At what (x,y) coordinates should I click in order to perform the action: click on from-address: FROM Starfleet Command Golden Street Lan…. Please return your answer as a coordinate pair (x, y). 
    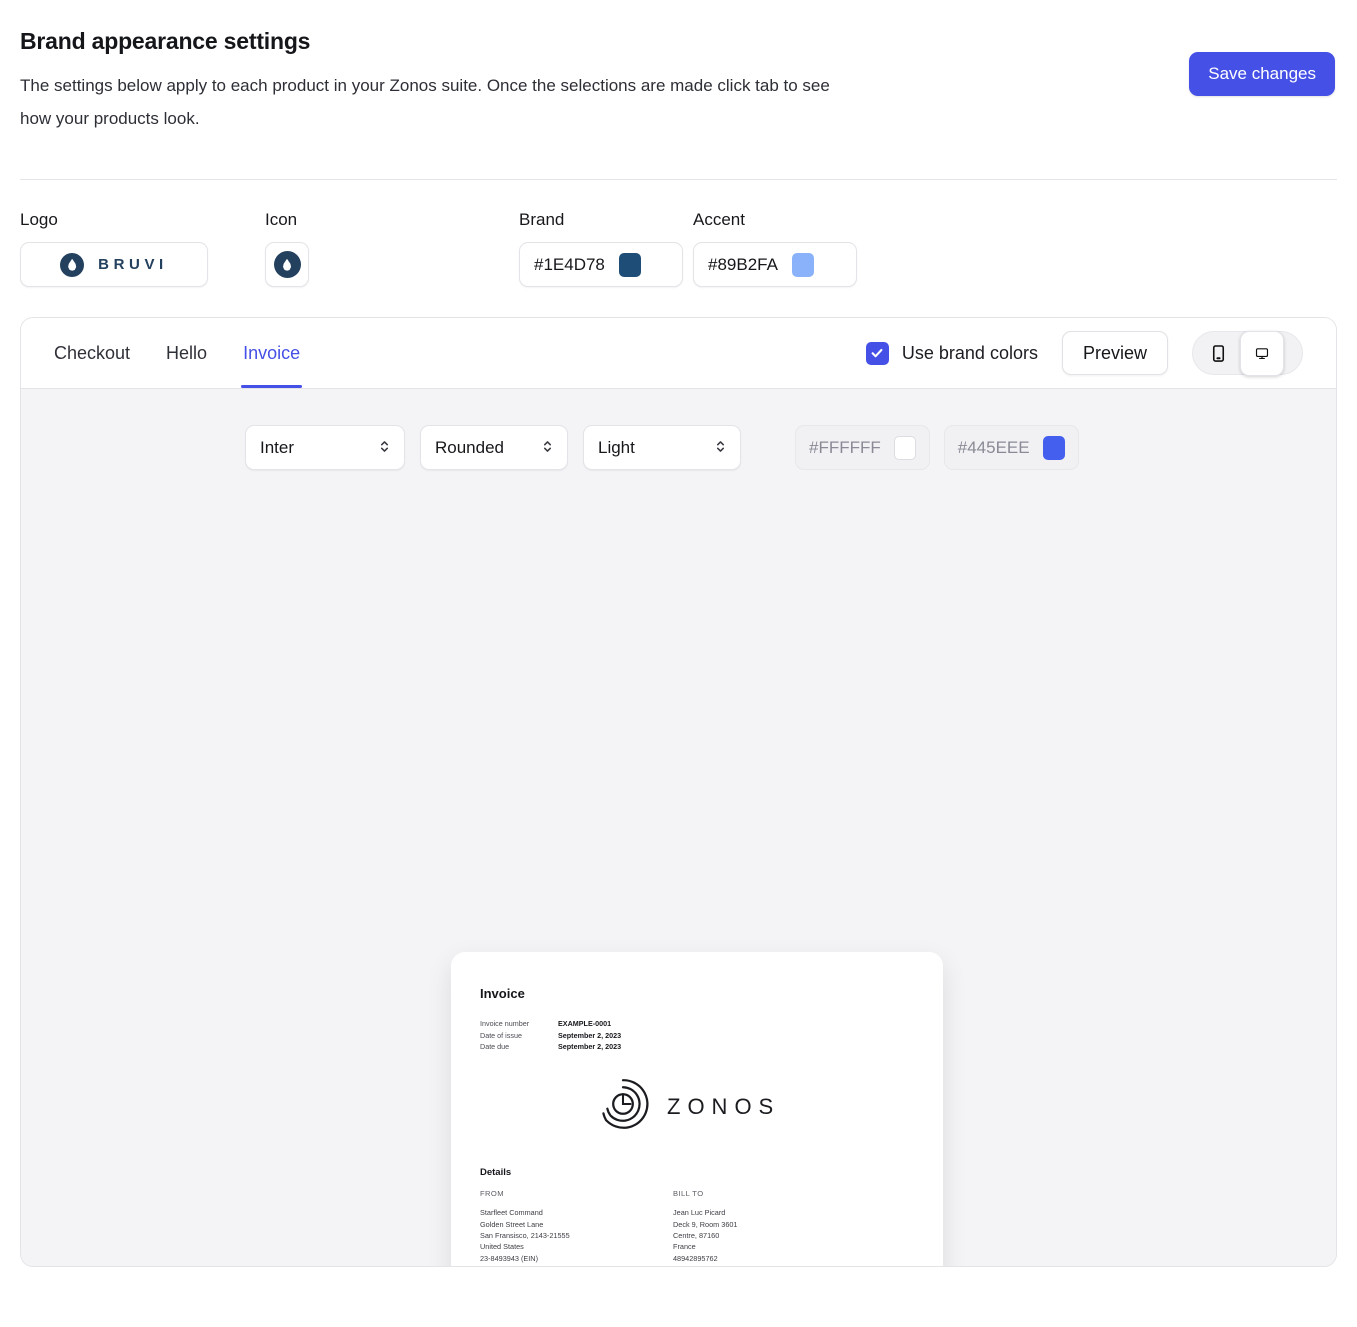
    Looking at the image, I should click on (576, 1226).